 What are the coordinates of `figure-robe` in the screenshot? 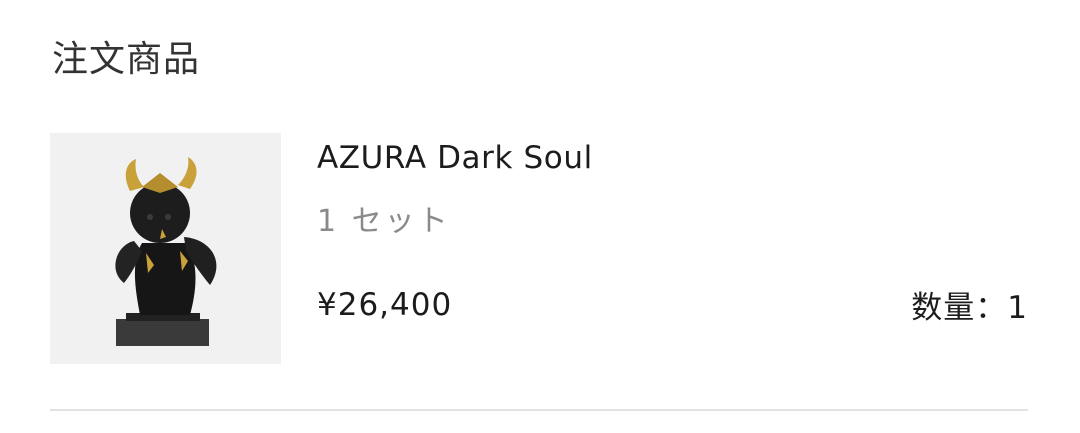 It's located at (165, 279).